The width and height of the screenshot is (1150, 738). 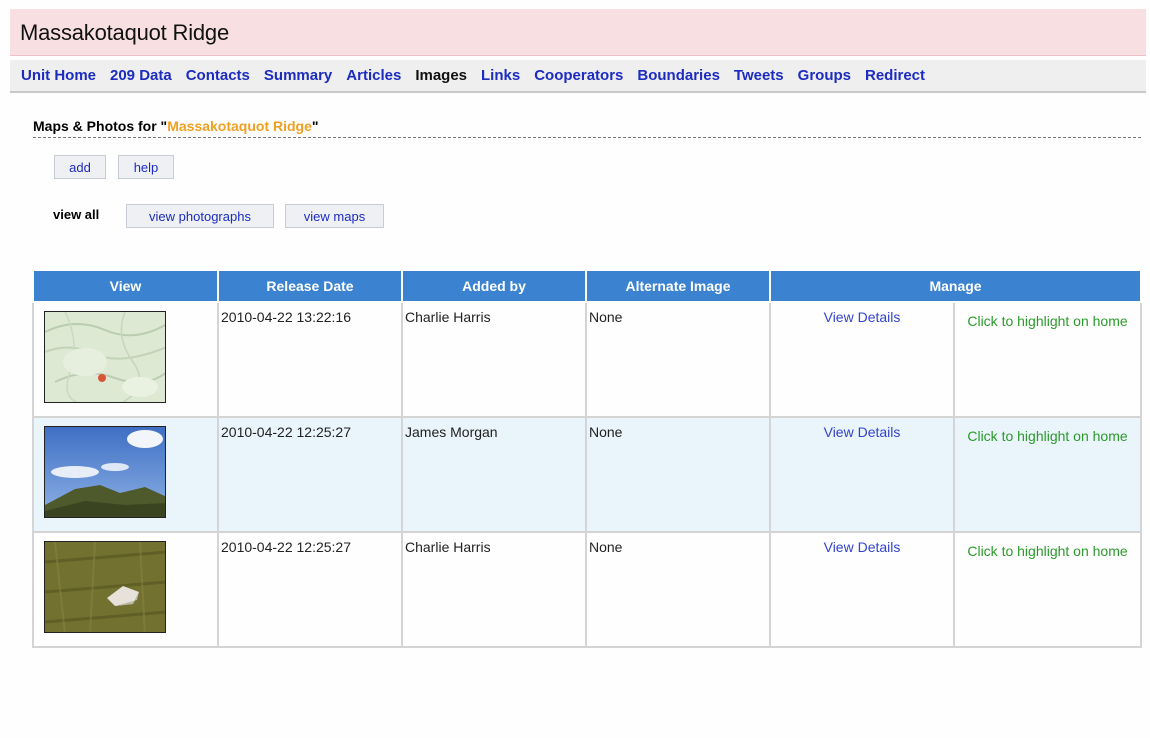 I want to click on nav-item-tweets: Tweets, so click(x=759, y=75).